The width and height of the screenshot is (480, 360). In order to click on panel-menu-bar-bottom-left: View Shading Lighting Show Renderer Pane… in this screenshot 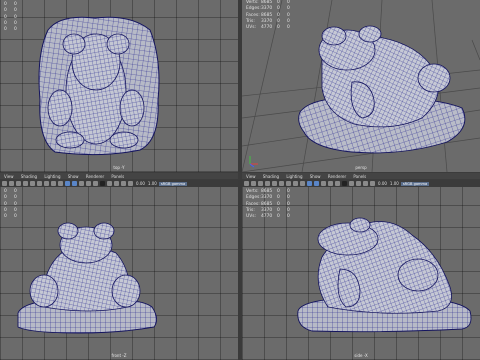, I will do `click(119, 176)`.